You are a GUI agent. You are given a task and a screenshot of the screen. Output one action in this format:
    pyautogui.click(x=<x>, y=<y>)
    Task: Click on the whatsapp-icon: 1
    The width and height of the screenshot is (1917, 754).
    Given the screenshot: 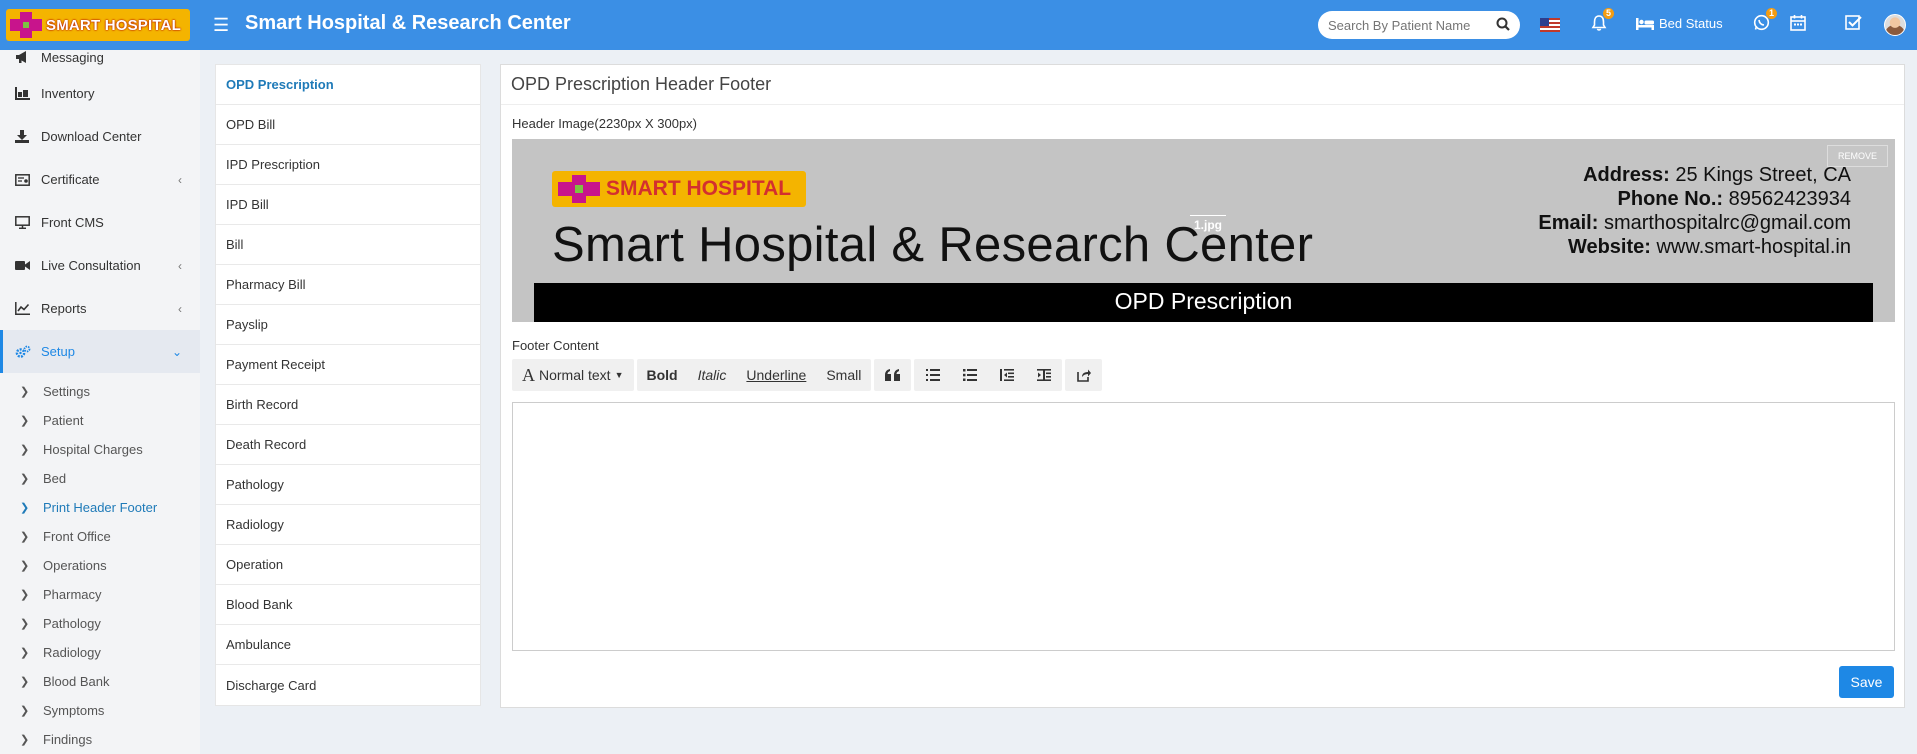 What is the action you would take?
    pyautogui.click(x=1765, y=21)
    